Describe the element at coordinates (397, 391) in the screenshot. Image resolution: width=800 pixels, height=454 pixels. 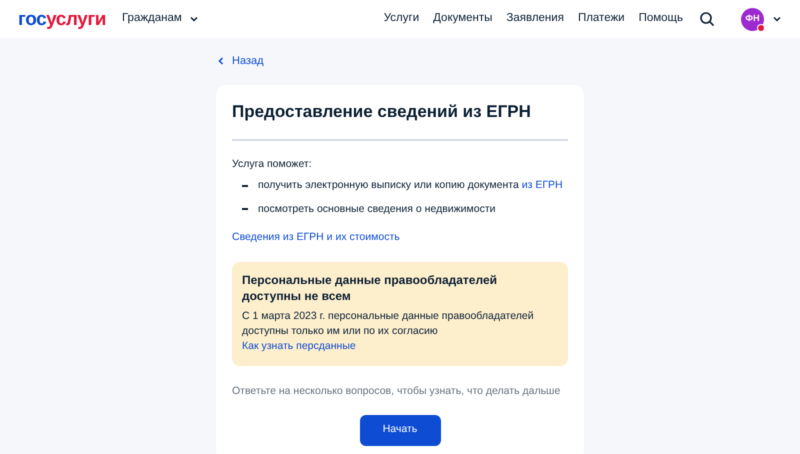
I see `hint-text: Ответьте на несколько вопросов, чтобы узнать, что делать дальше` at that location.